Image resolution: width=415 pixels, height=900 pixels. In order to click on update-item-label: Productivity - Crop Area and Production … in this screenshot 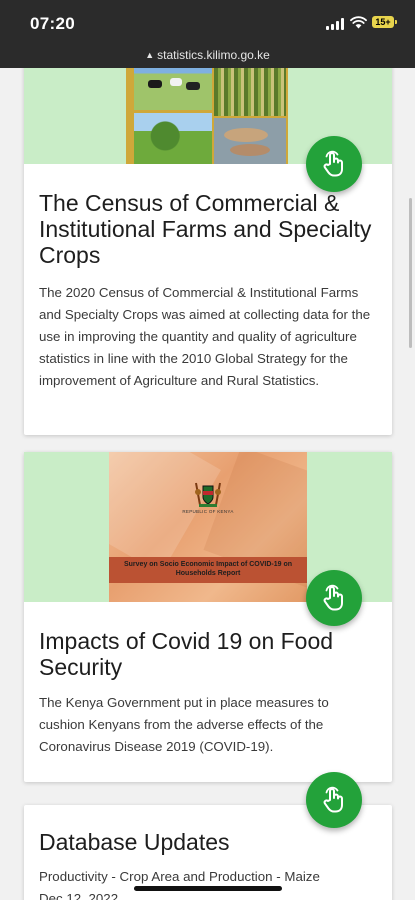, I will do `click(179, 876)`.